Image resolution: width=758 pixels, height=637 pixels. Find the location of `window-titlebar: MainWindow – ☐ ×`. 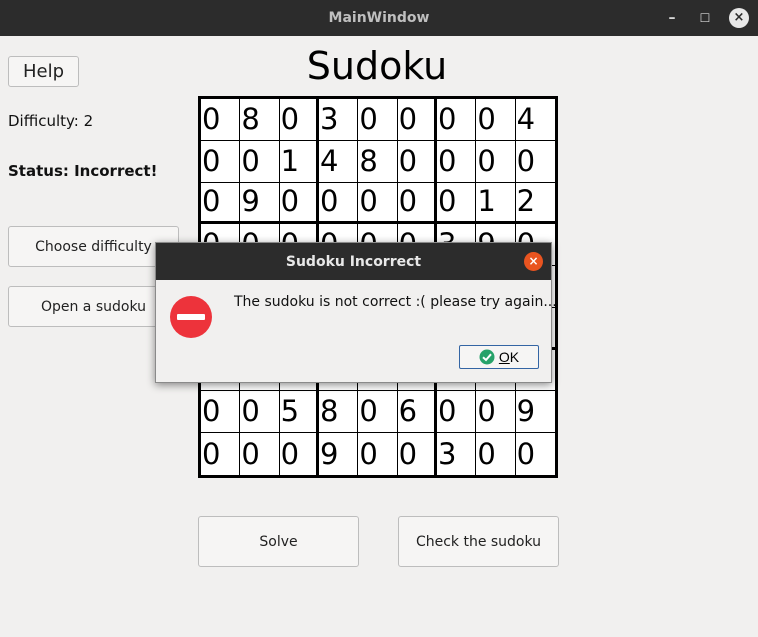

window-titlebar: MainWindow – ☐ × is located at coordinates (379, 18).